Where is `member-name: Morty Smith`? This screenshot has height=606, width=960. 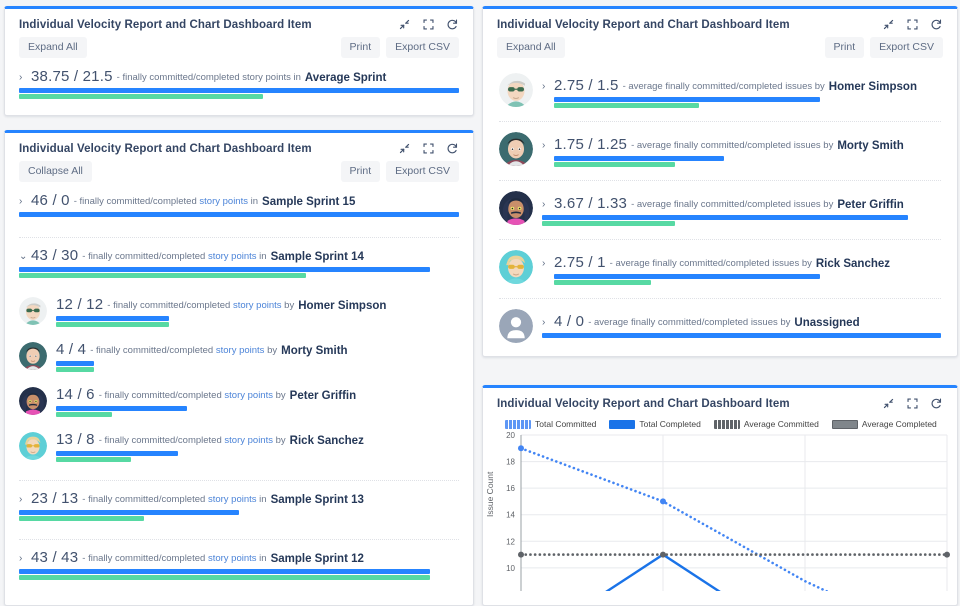 member-name: Morty Smith is located at coordinates (870, 145).